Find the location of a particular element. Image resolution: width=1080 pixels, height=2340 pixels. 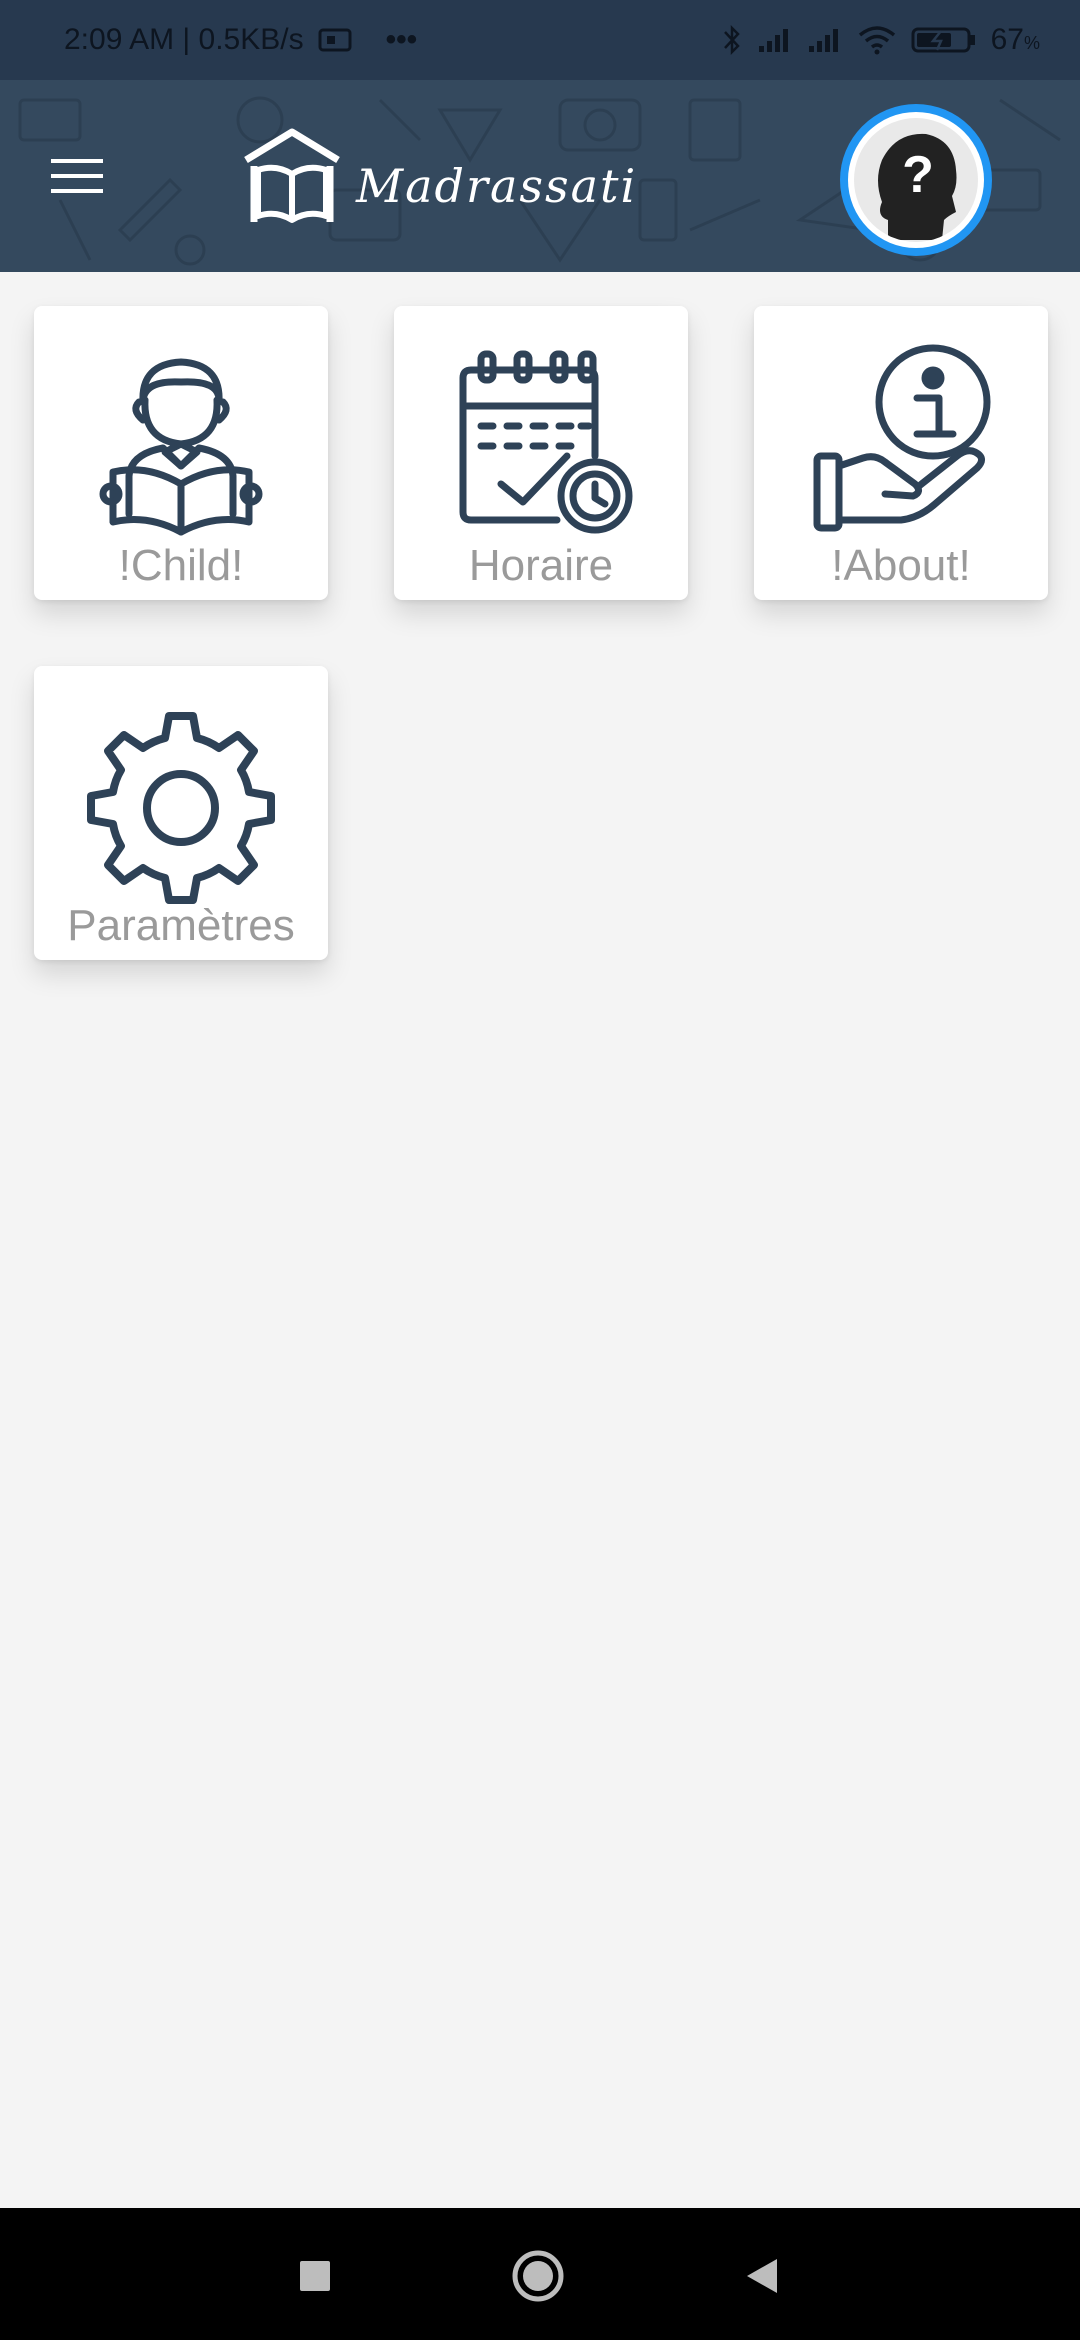

system-nav-bar is located at coordinates (540, 2274).